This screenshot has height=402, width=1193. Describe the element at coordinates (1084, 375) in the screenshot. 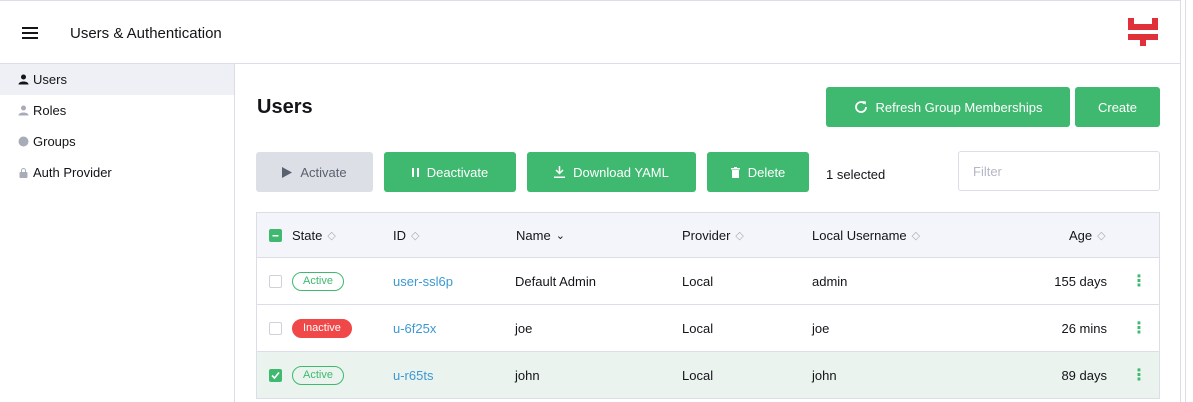

I see `user-age: 89 days` at that location.